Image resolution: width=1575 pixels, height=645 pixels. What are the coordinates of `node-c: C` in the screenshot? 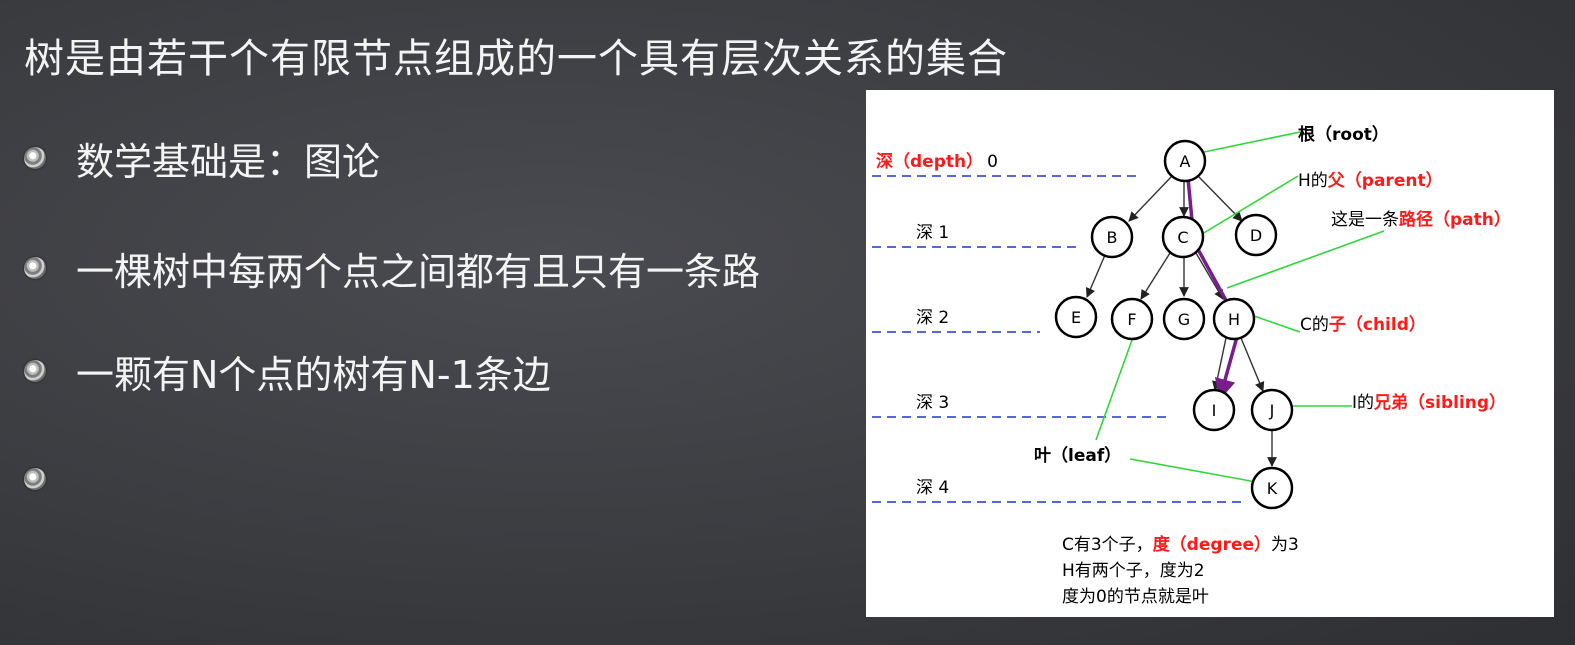 It's located at (1183, 237).